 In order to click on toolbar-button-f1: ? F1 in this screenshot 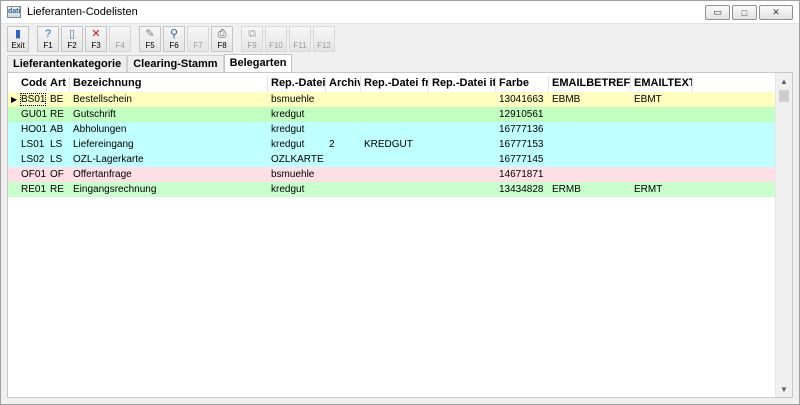, I will do `click(48, 39)`.